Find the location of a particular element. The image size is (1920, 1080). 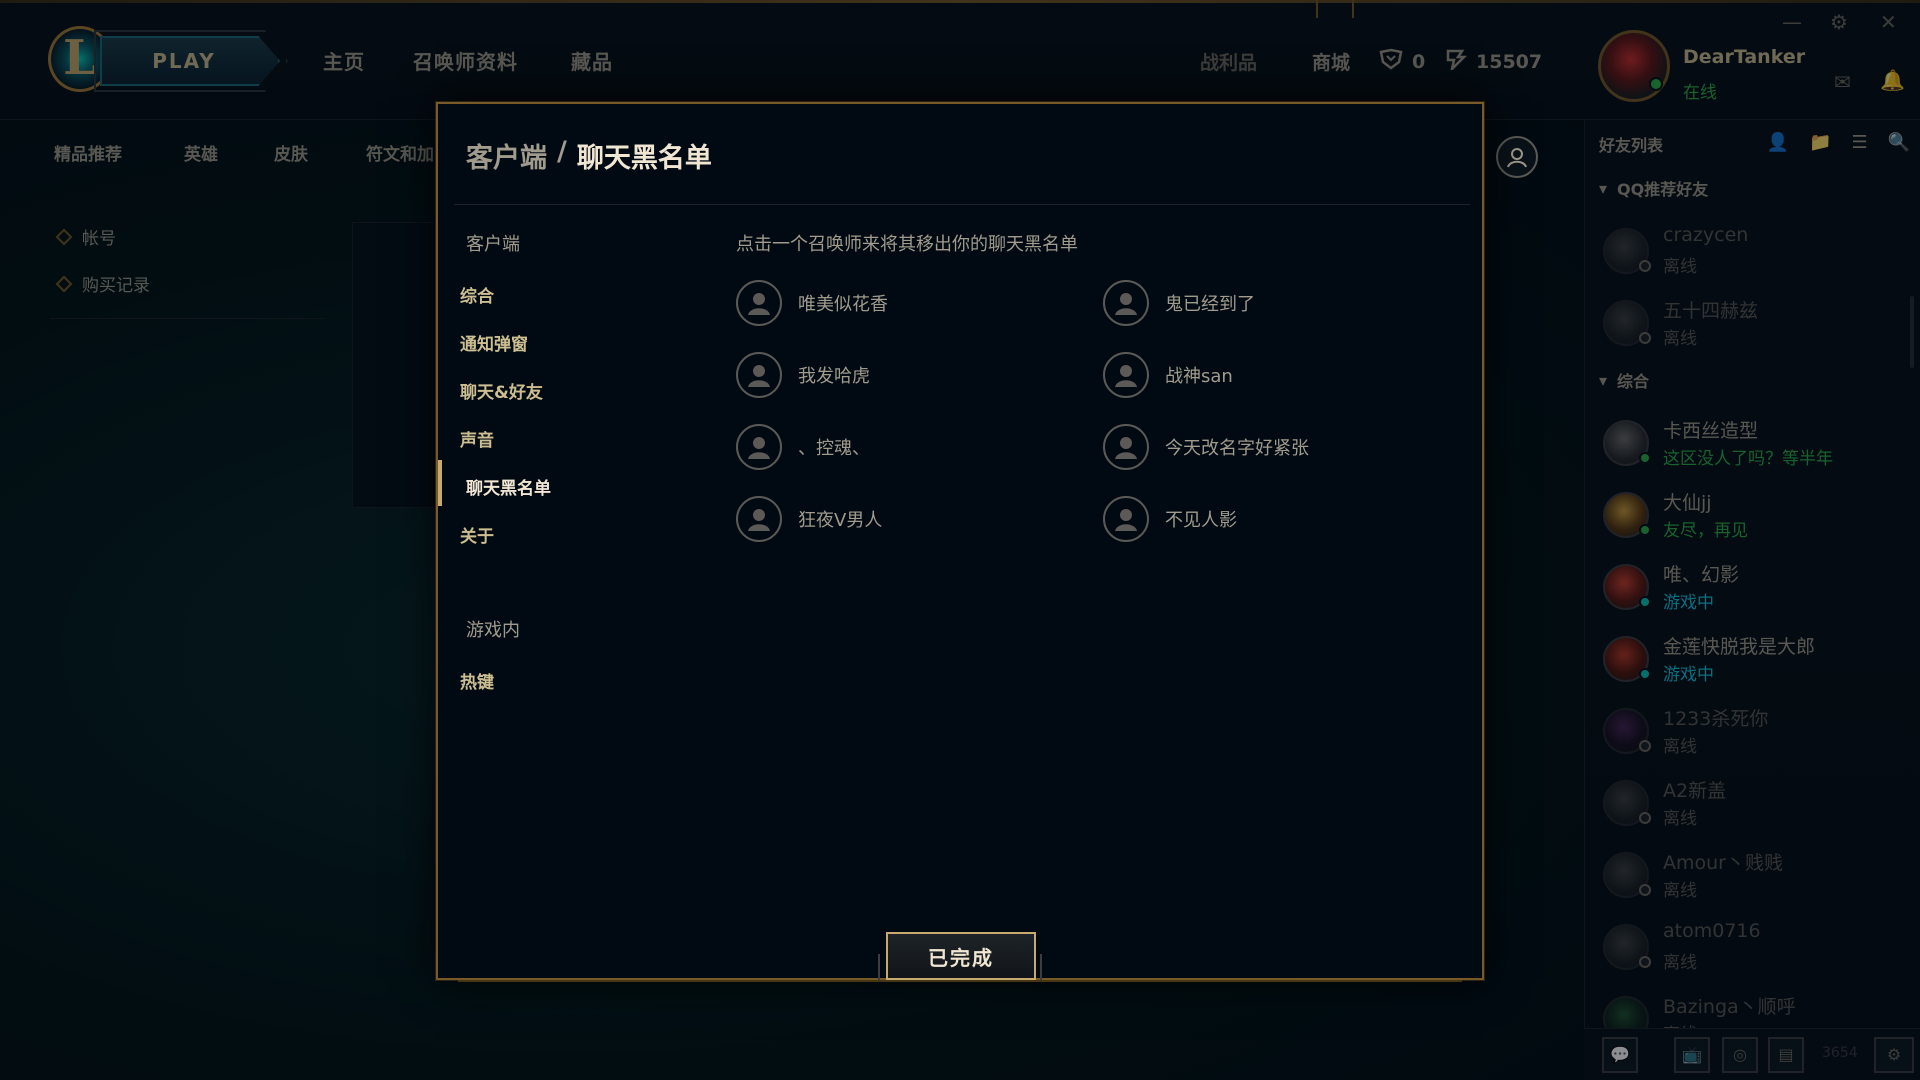

menu-hotkeys: 热键 is located at coordinates (477, 680).